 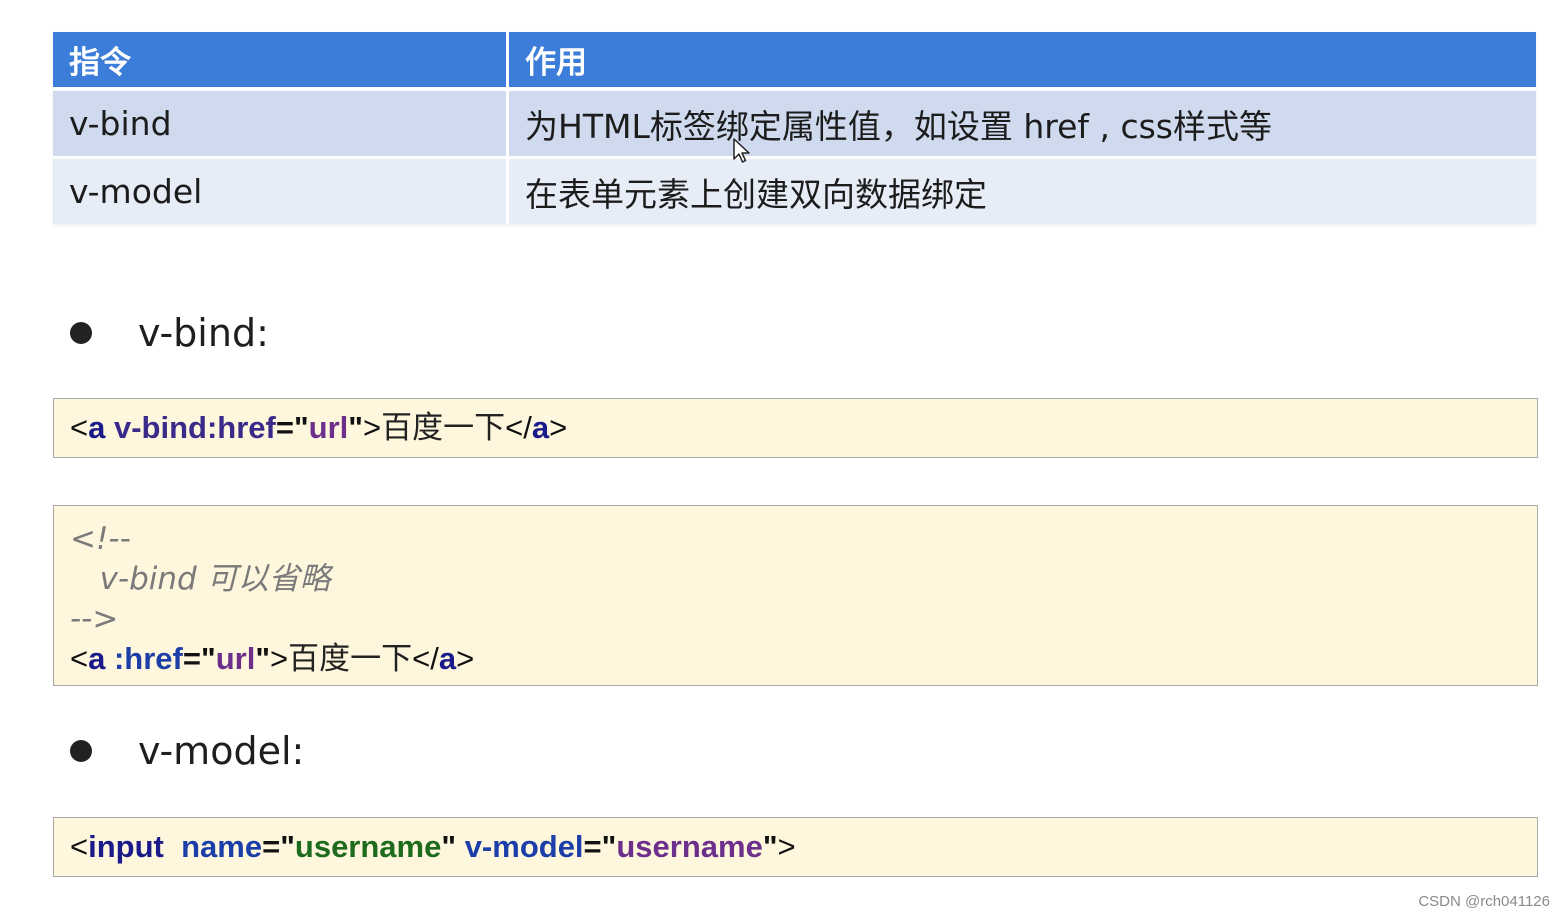 I want to click on code-comment-open: <!--, so click(x=100, y=539).